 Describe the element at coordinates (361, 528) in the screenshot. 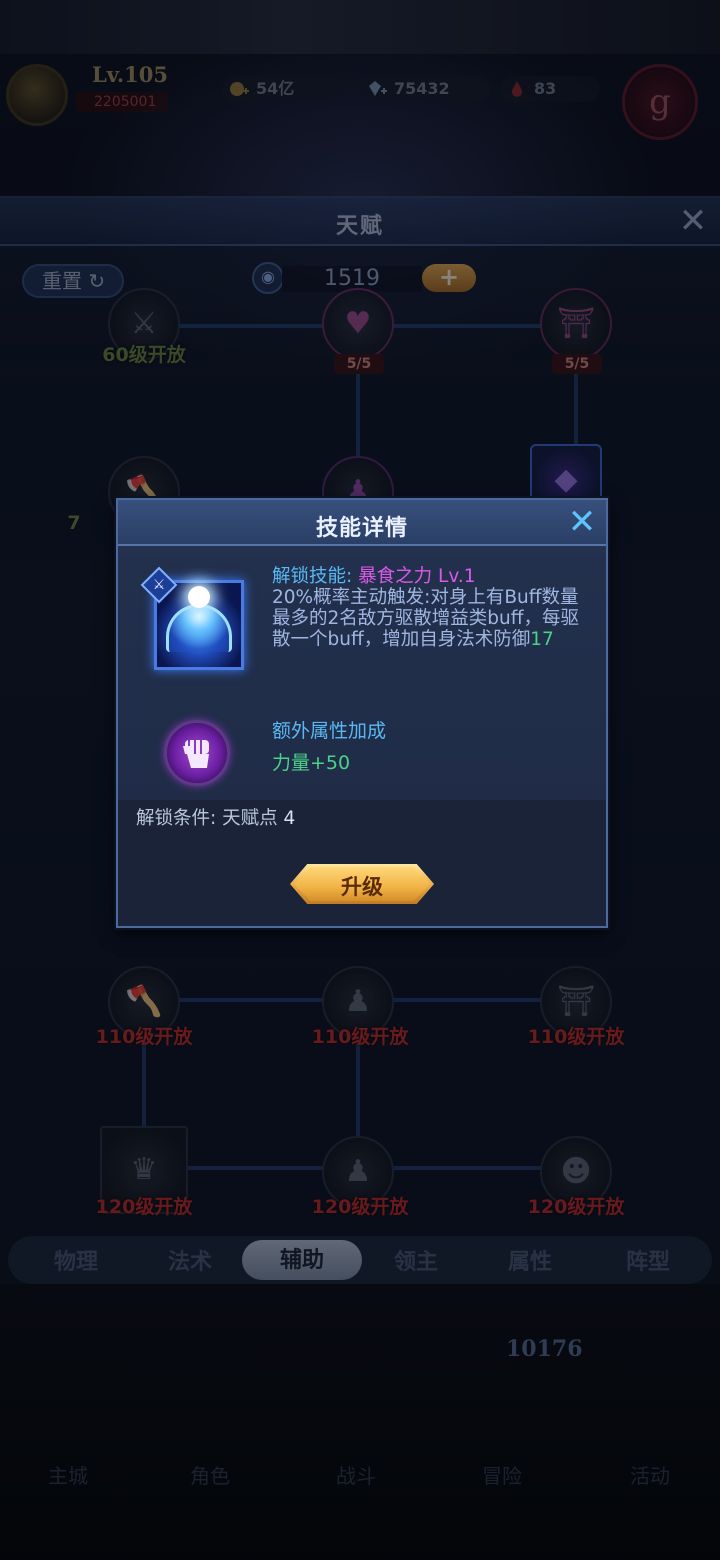

I see `modal-title: 技能详情` at that location.